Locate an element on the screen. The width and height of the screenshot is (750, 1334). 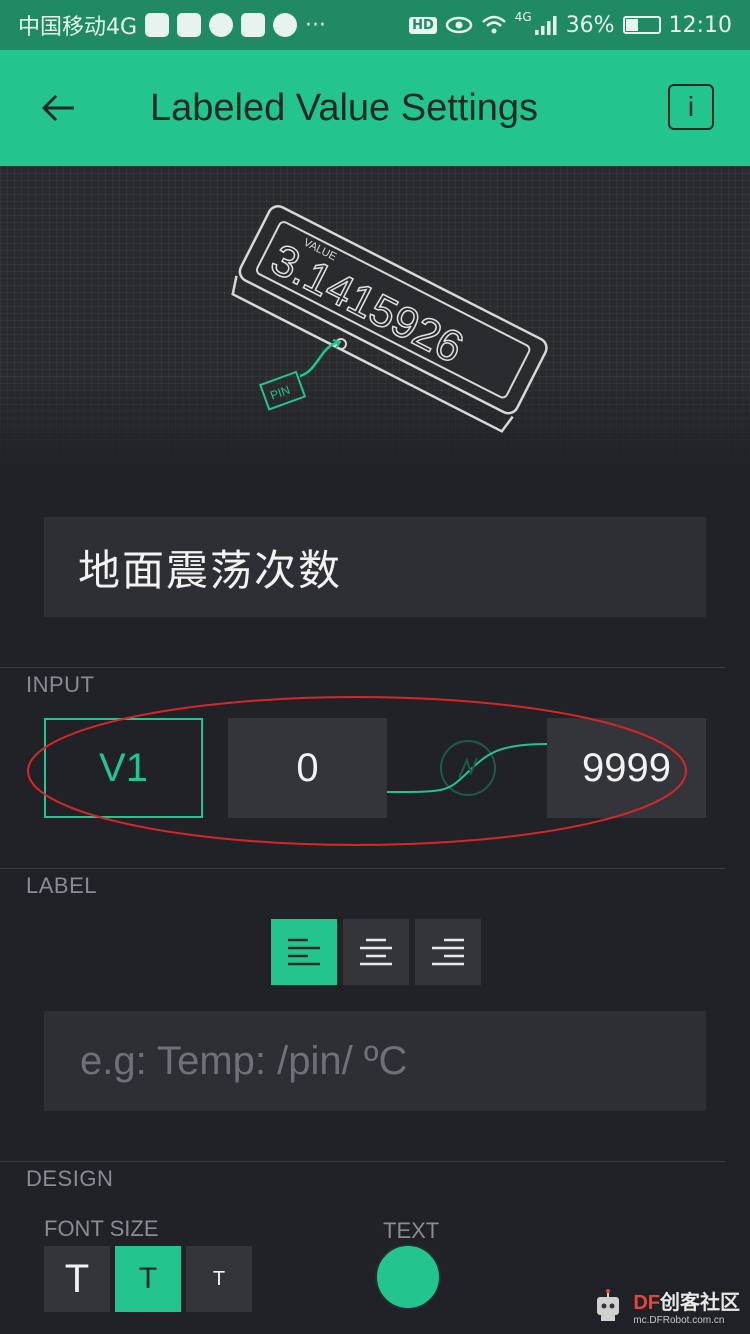
align-right-icon is located at coordinates (448, 952).